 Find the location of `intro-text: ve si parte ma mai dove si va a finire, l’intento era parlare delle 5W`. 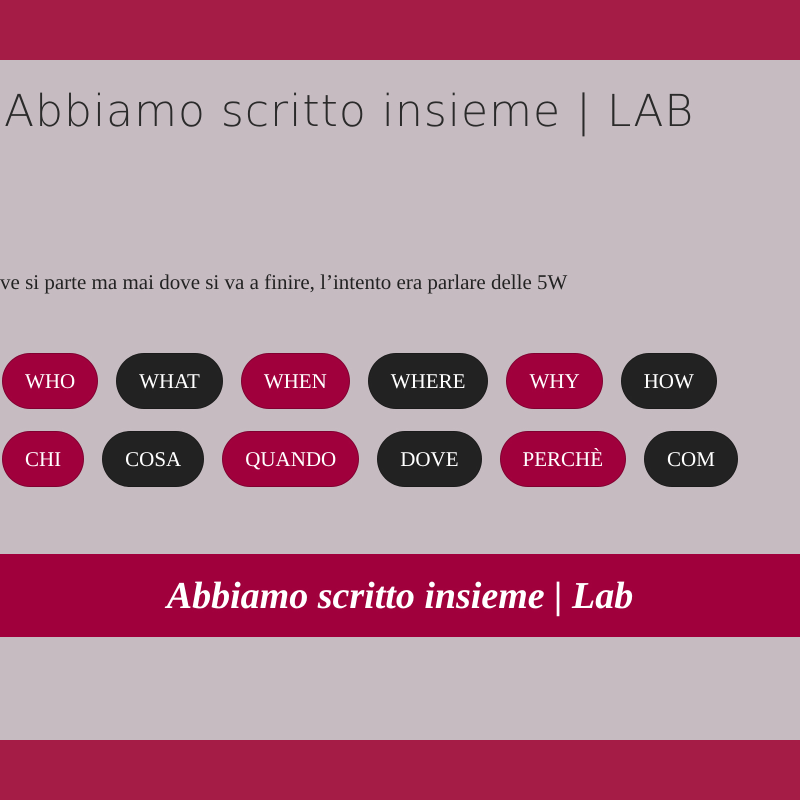

intro-text: ve si parte ma mai dove si va a finire, l’intento era parlare delle 5W is located at coordinates (284, 282).